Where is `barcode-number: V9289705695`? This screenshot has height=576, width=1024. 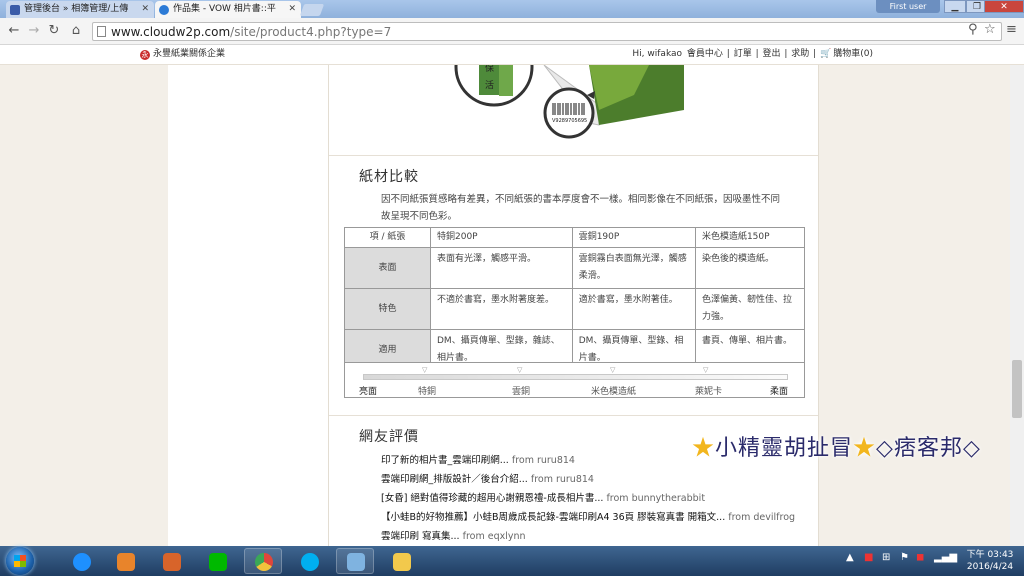
barcode-number: V9289705695 is located at coordinates (569, 121).